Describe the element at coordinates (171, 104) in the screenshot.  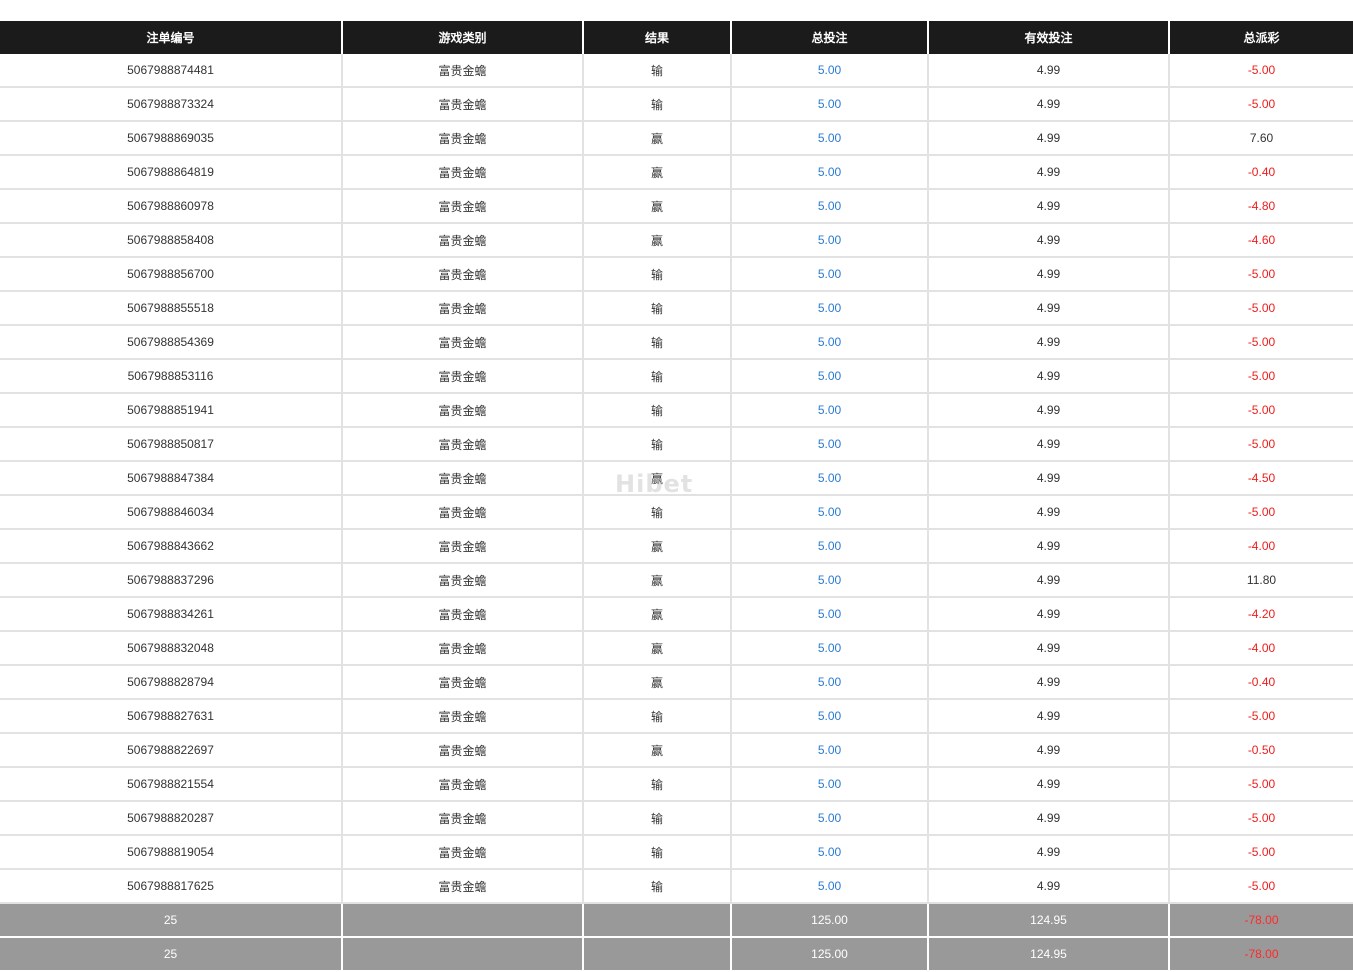
I see `bet-id-cell: 5067988873324` at that location.